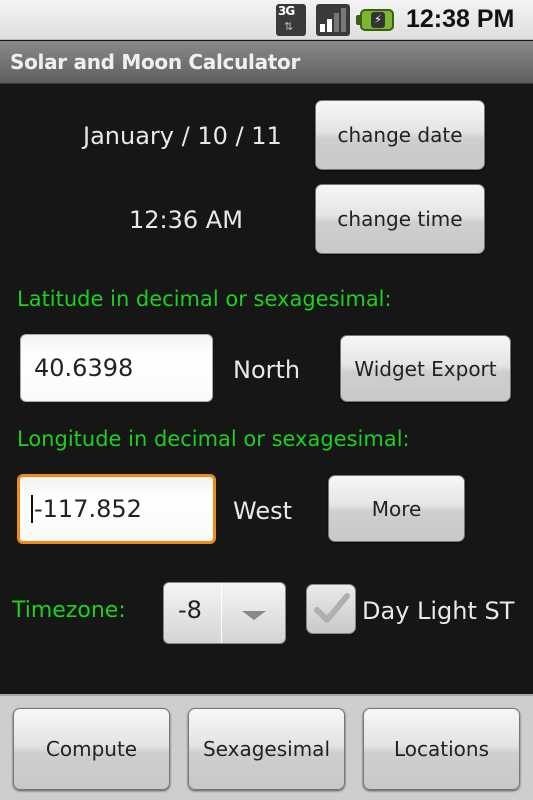 Image resolution: width=533 pixels, height=800 pixels. I want to click on more-button: More, so click(396, 508).